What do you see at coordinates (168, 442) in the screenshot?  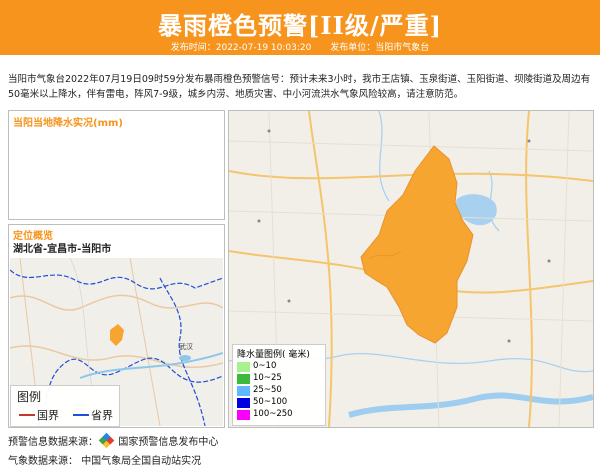 I see `warning-source-value: 国家预警信息发布中心` at bounding box center [168, 442].